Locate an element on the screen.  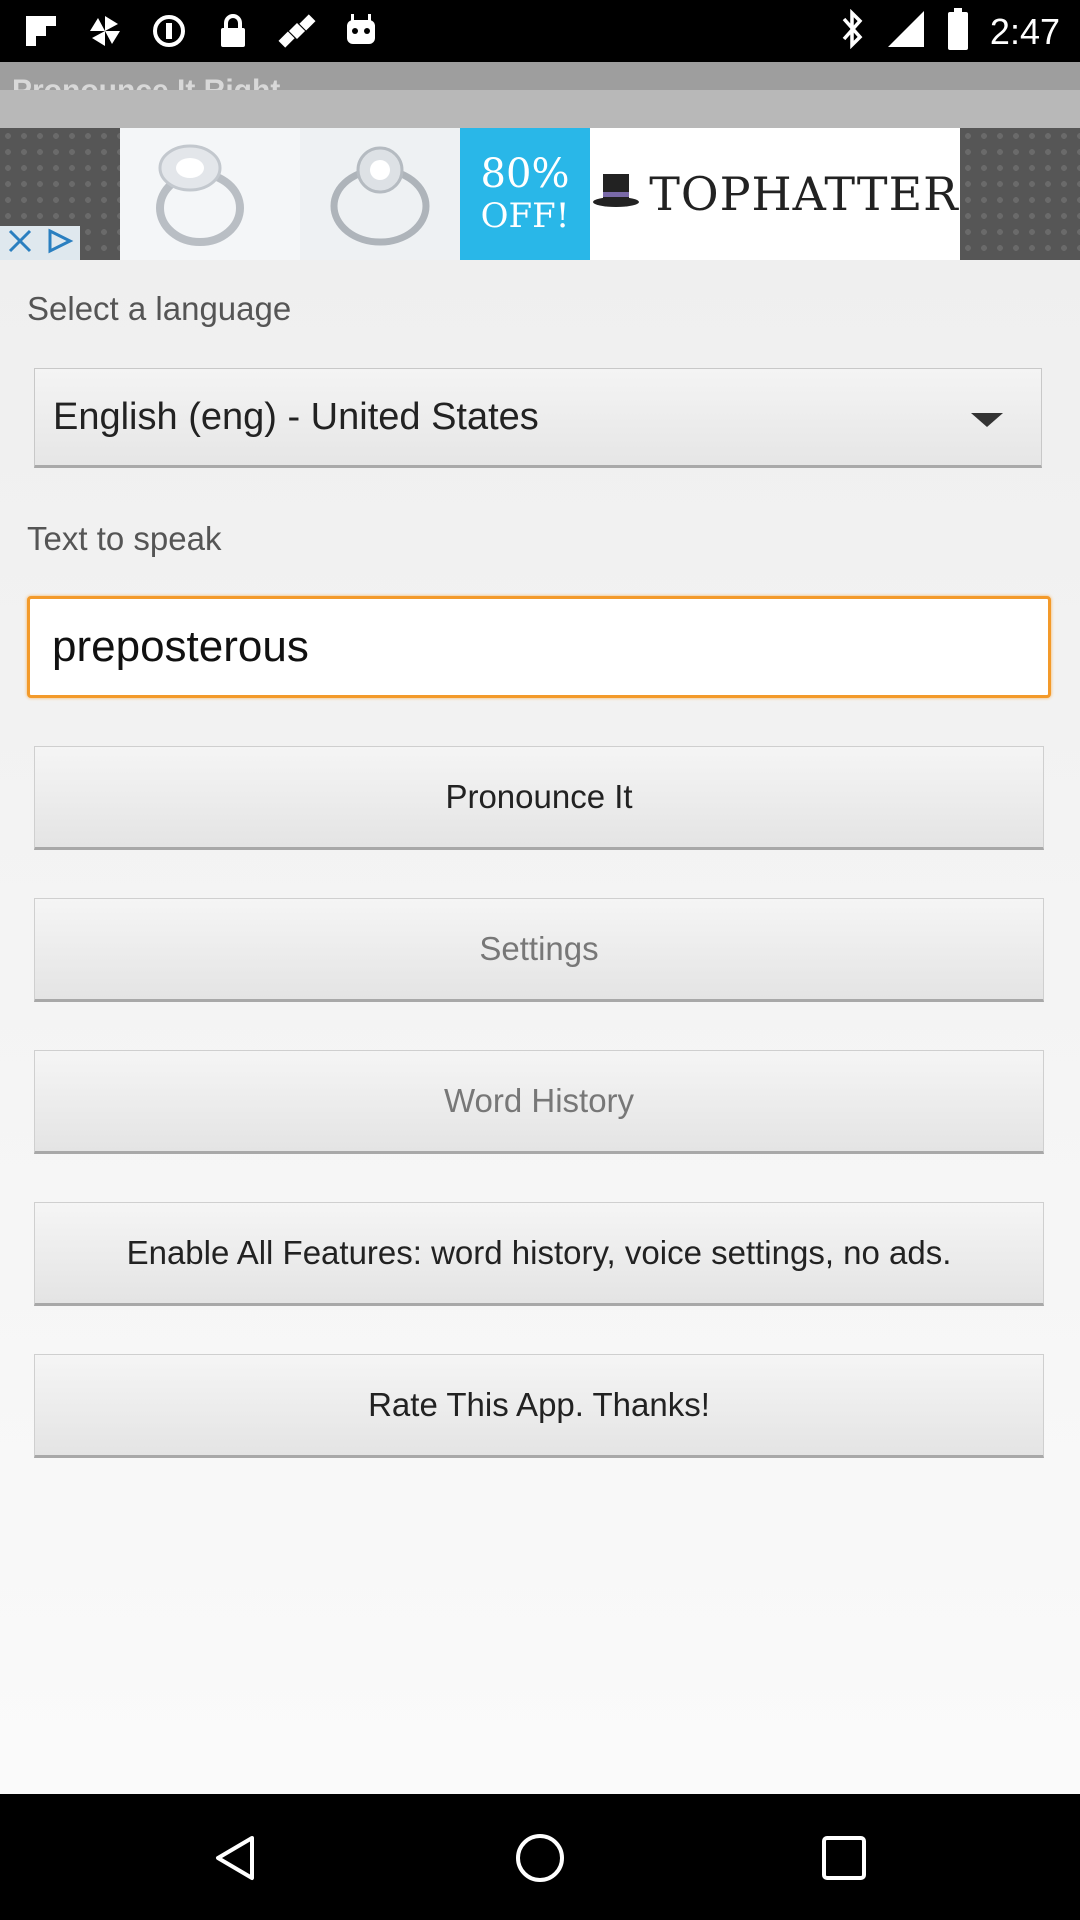
ad-banner: 80% OFF! TOPHATTER is located at coordinates (540, 194).